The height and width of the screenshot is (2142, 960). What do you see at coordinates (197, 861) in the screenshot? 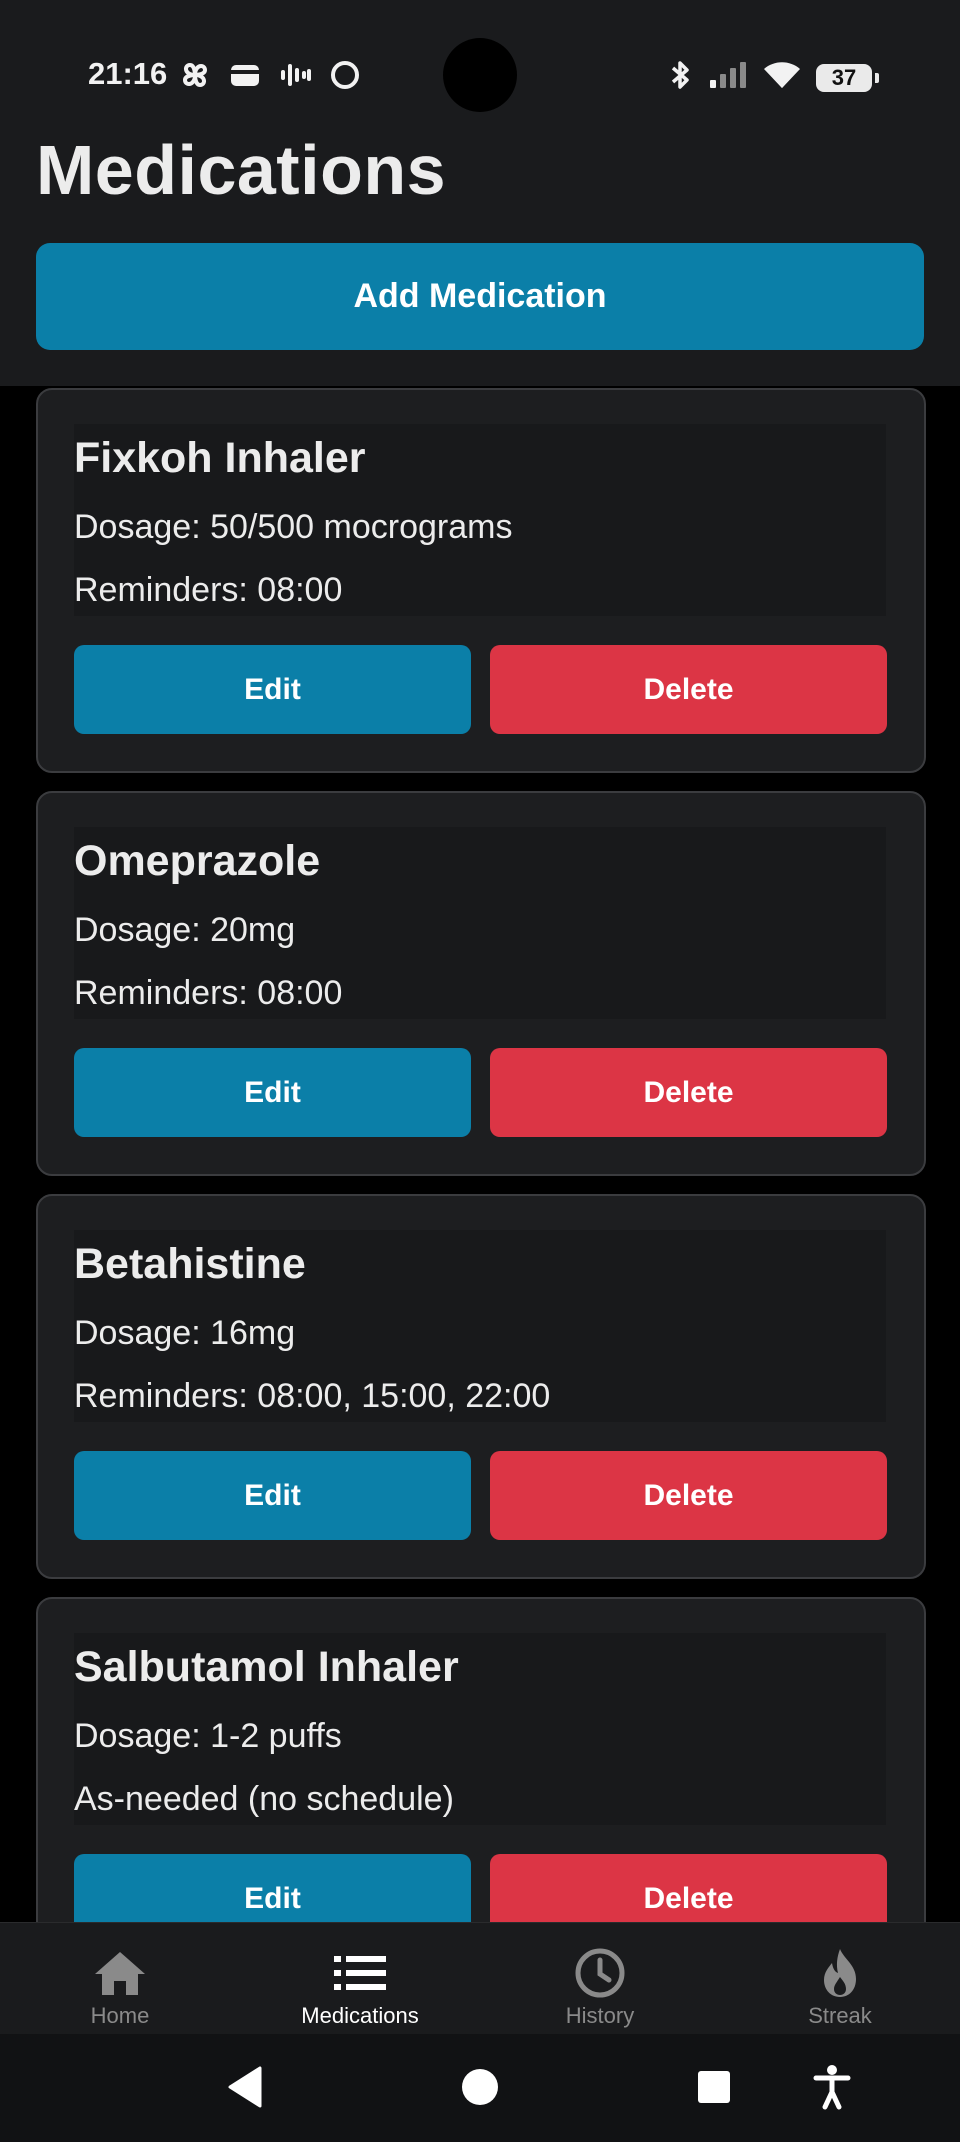
I see `medication-name: Omeprazole` at bounding box center [197, 861].